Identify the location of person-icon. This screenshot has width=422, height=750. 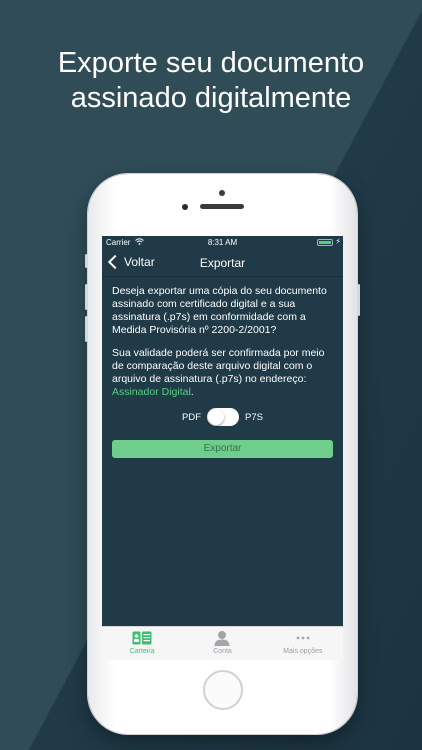
(222, 638).